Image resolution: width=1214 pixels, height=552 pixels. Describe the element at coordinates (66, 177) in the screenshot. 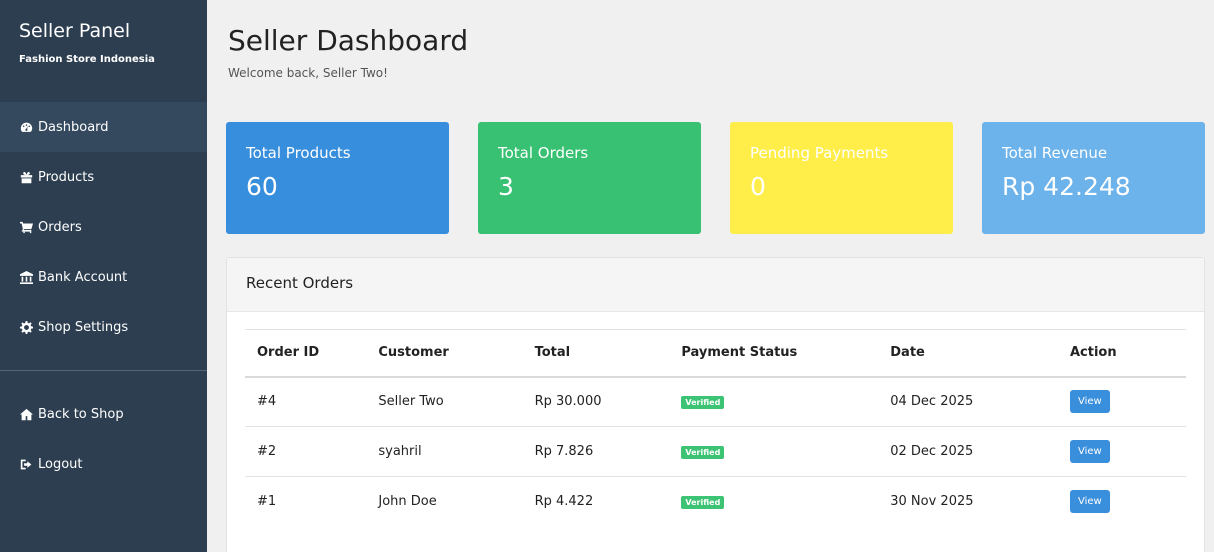

I see `sidebar-item-label: Products` at that location.